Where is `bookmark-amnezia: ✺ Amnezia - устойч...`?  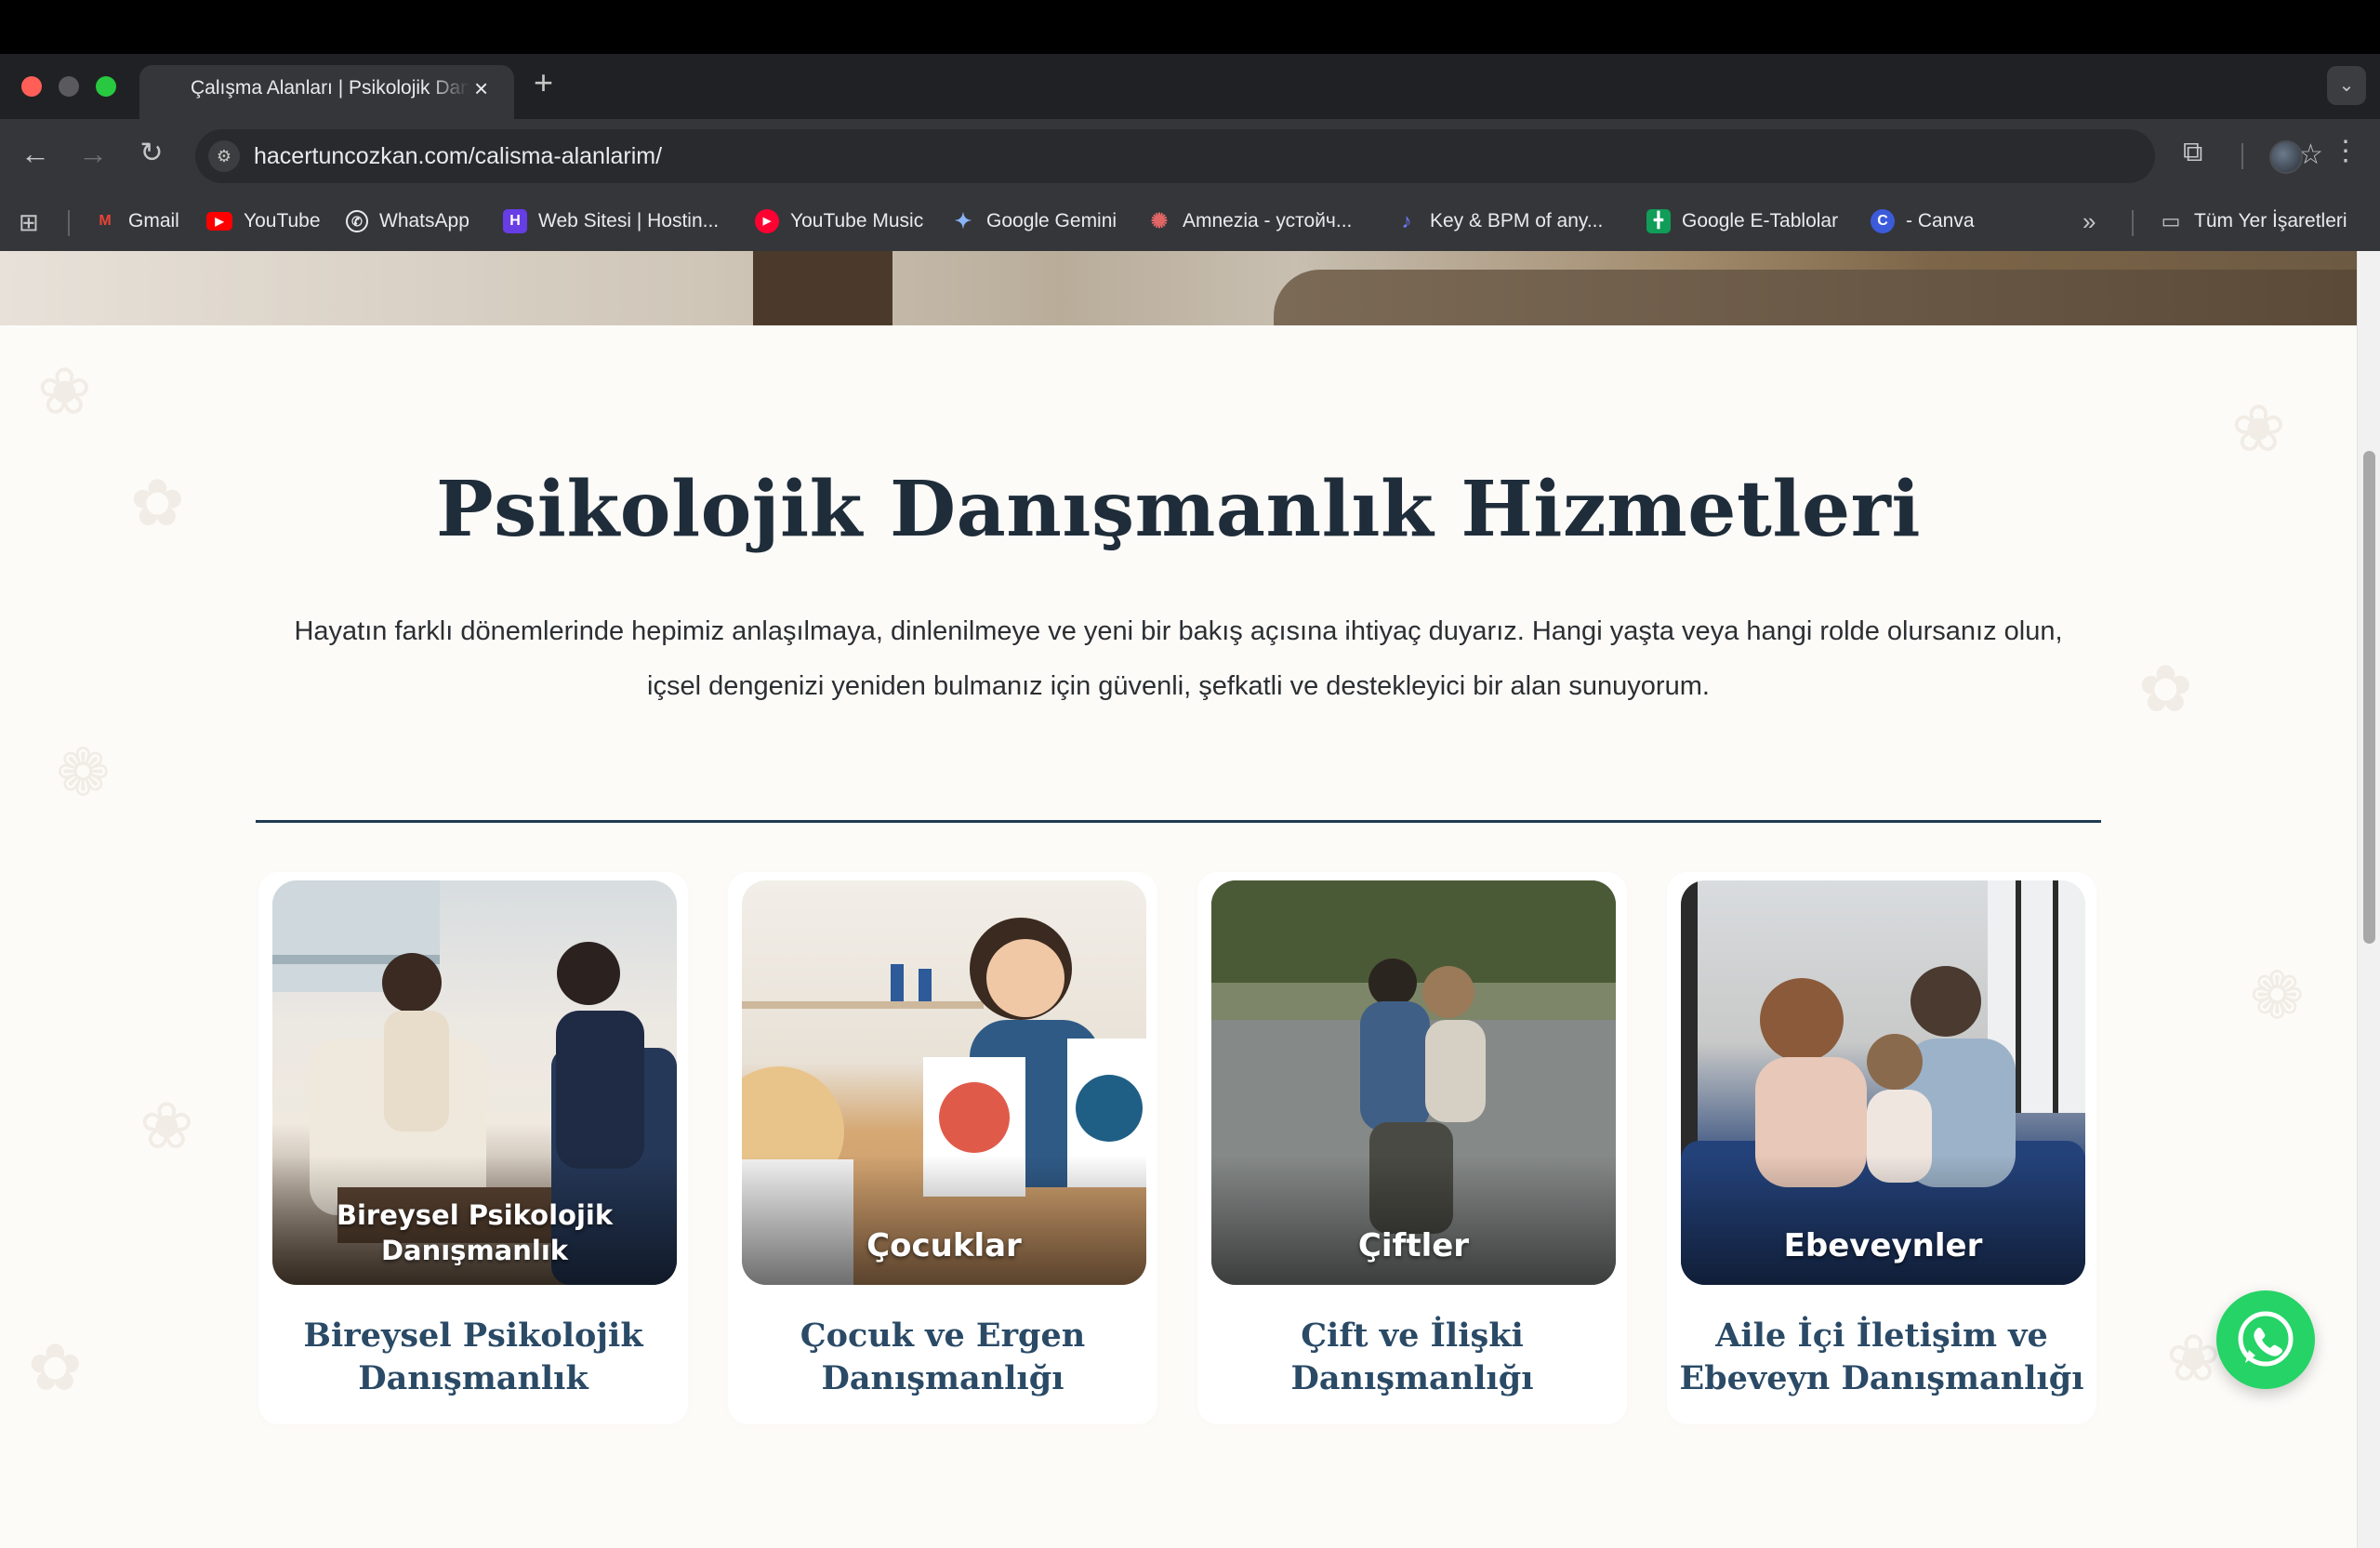
bookmark-amnezia: ✺ Amnezia - устойч... is located at coordinates (1250, 221).